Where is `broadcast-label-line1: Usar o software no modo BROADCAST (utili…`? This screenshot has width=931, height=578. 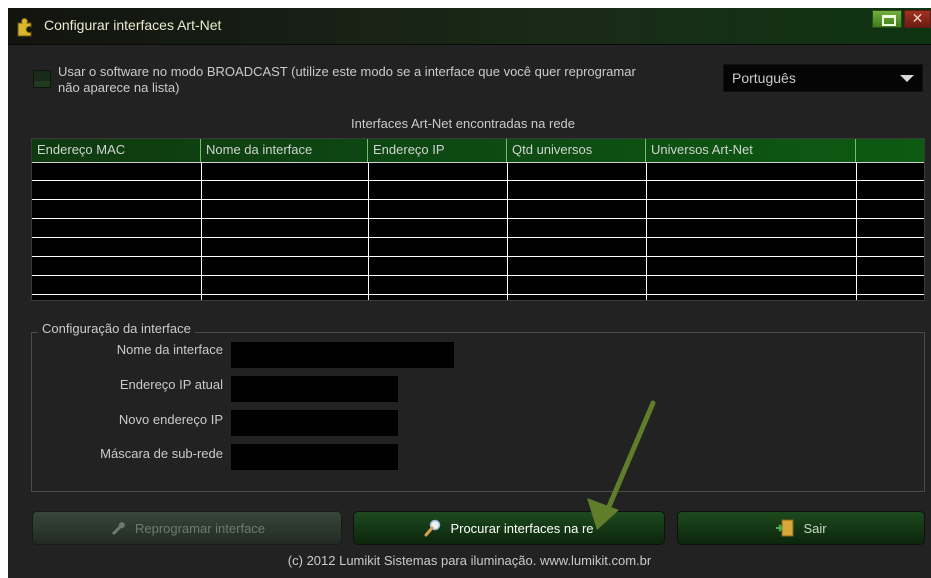
broadcast-label-line1: Usar o software no modo BROADCAST (utili… is located at coordinates (347, 71).